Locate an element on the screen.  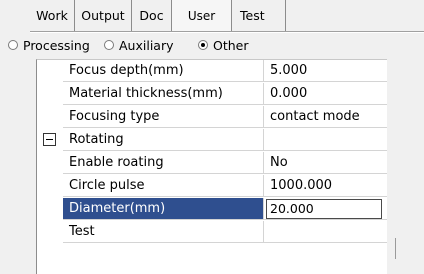
mode-radio-group: Processing Auxiliary Other is located at coordinates (216, 45).